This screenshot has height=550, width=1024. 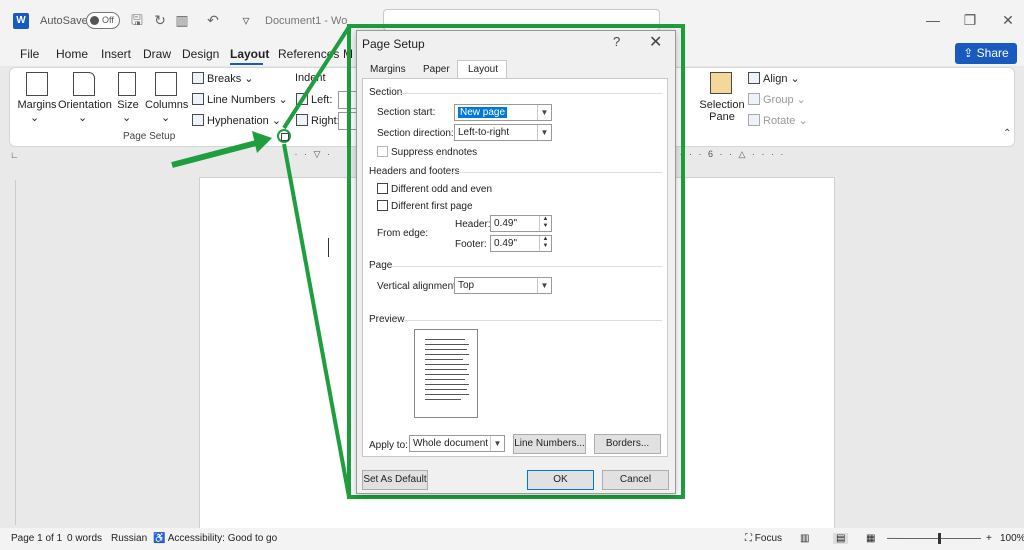 I want to click on touch-mode-icon: ▥, so click(x=182, y=20).